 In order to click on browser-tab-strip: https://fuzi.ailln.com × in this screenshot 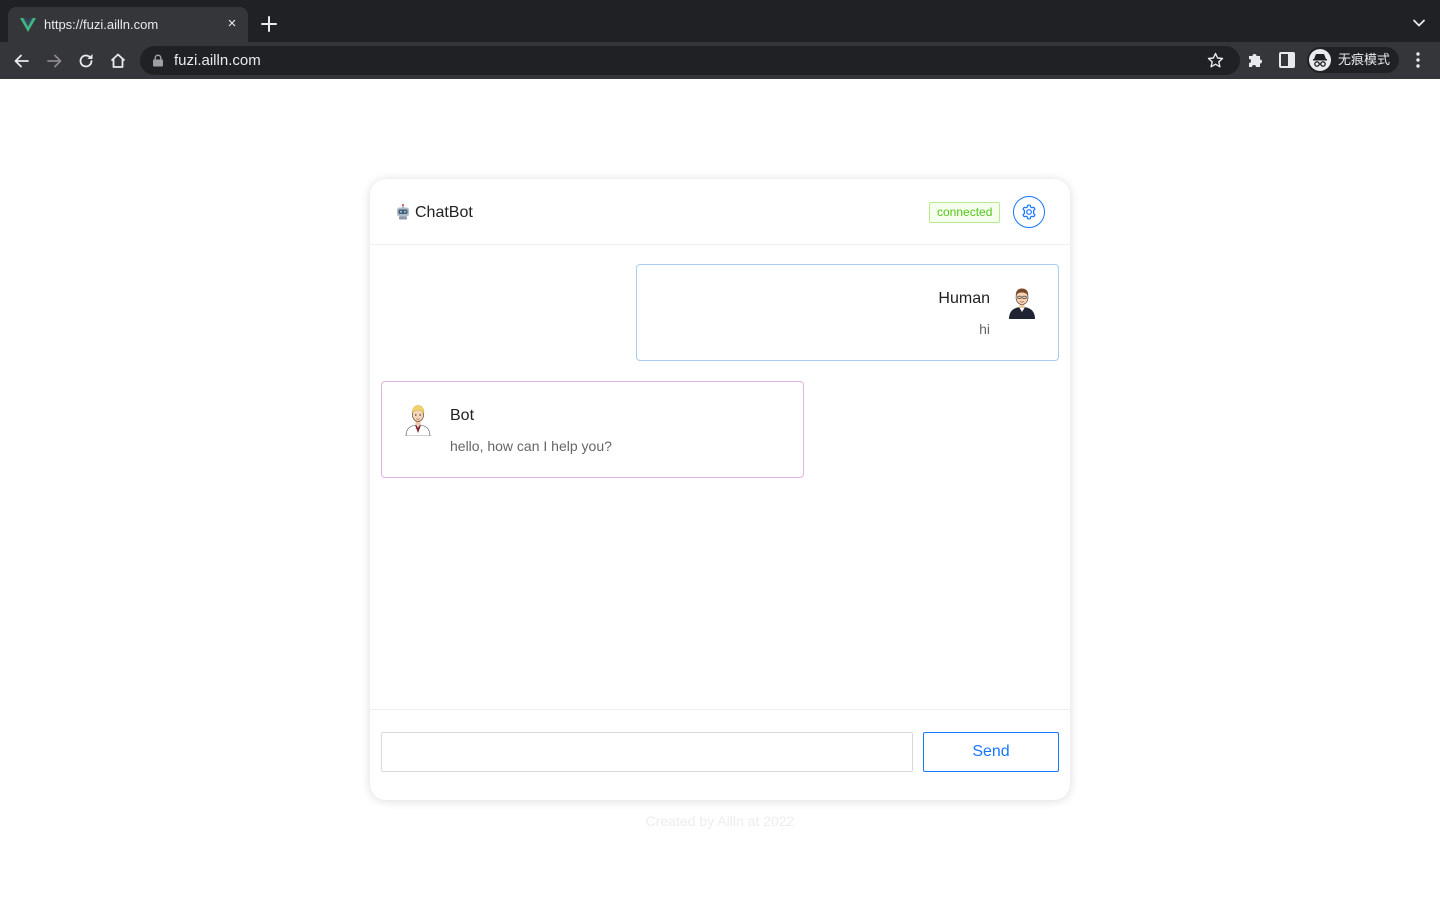, I will do `click(720, 21)`.